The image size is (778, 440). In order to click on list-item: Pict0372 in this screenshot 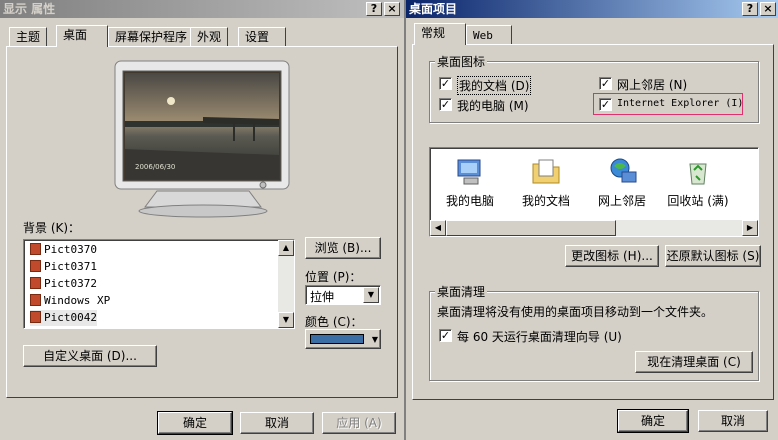, I will do `click(63, 284)`.